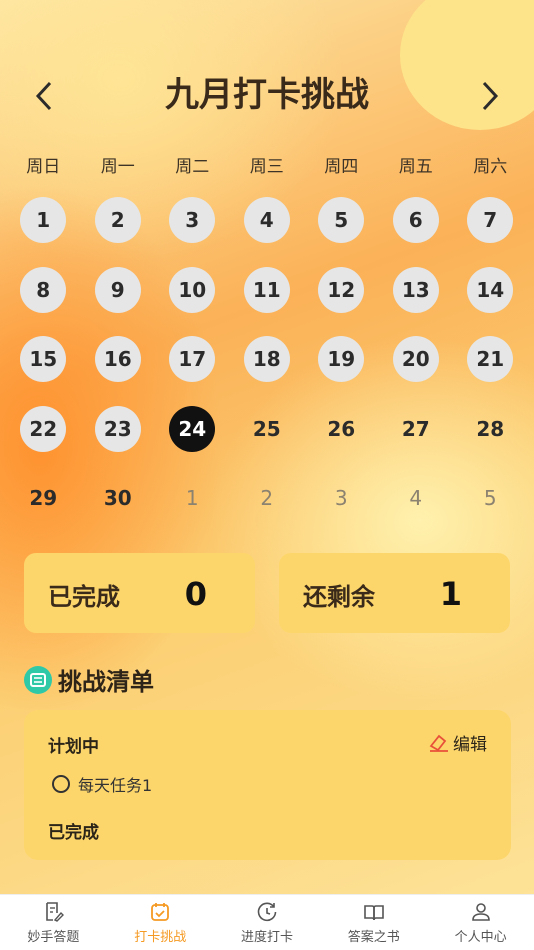 The width and height of the screenshot is (534, 950). What do you see at coordinates (117, 359) in the screenshot?
I see `calendar-day: 16` at bounding box center [117, 359].